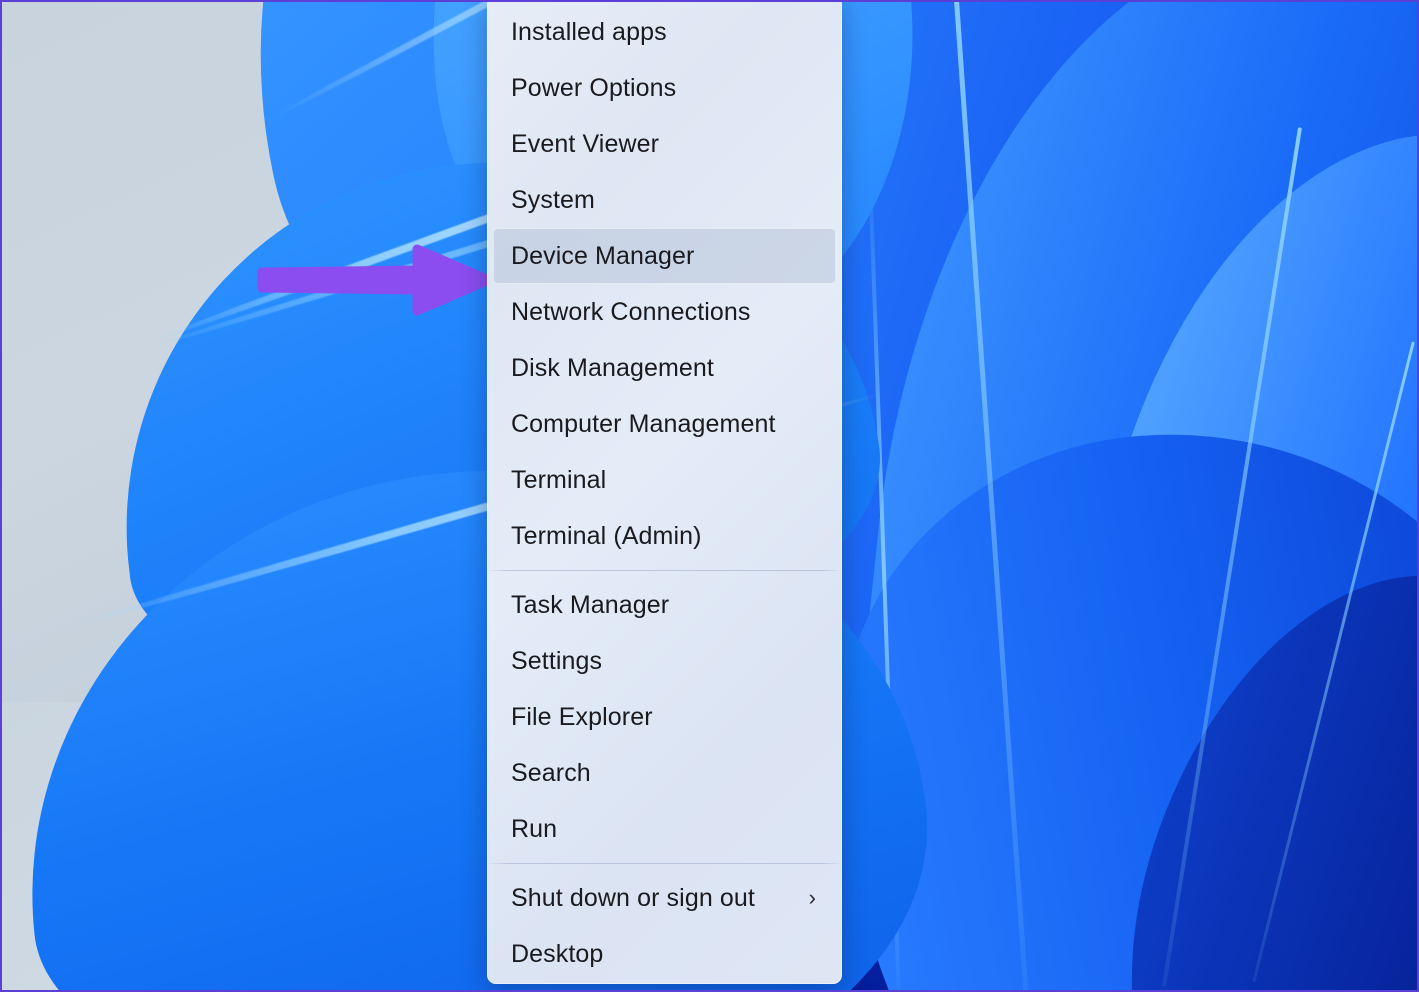 This screenshot has height=992, width=1419. I want to click on menu-item-run: Run, so click(664, 829).